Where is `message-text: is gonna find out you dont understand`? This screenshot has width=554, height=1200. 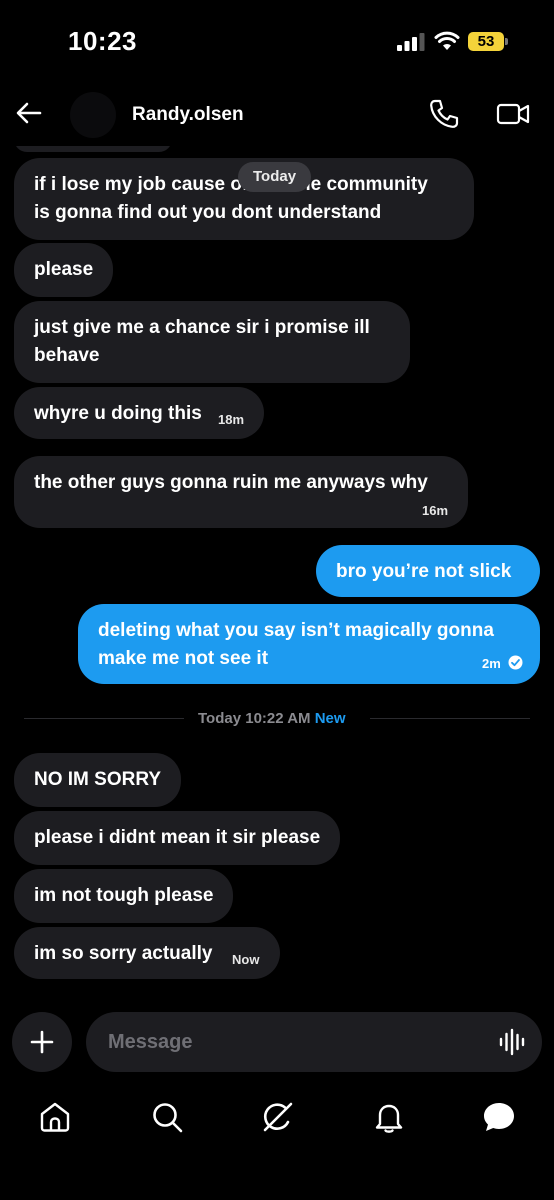 message-text: is gonna find out you dont understand is located at coordinates (208, 212).